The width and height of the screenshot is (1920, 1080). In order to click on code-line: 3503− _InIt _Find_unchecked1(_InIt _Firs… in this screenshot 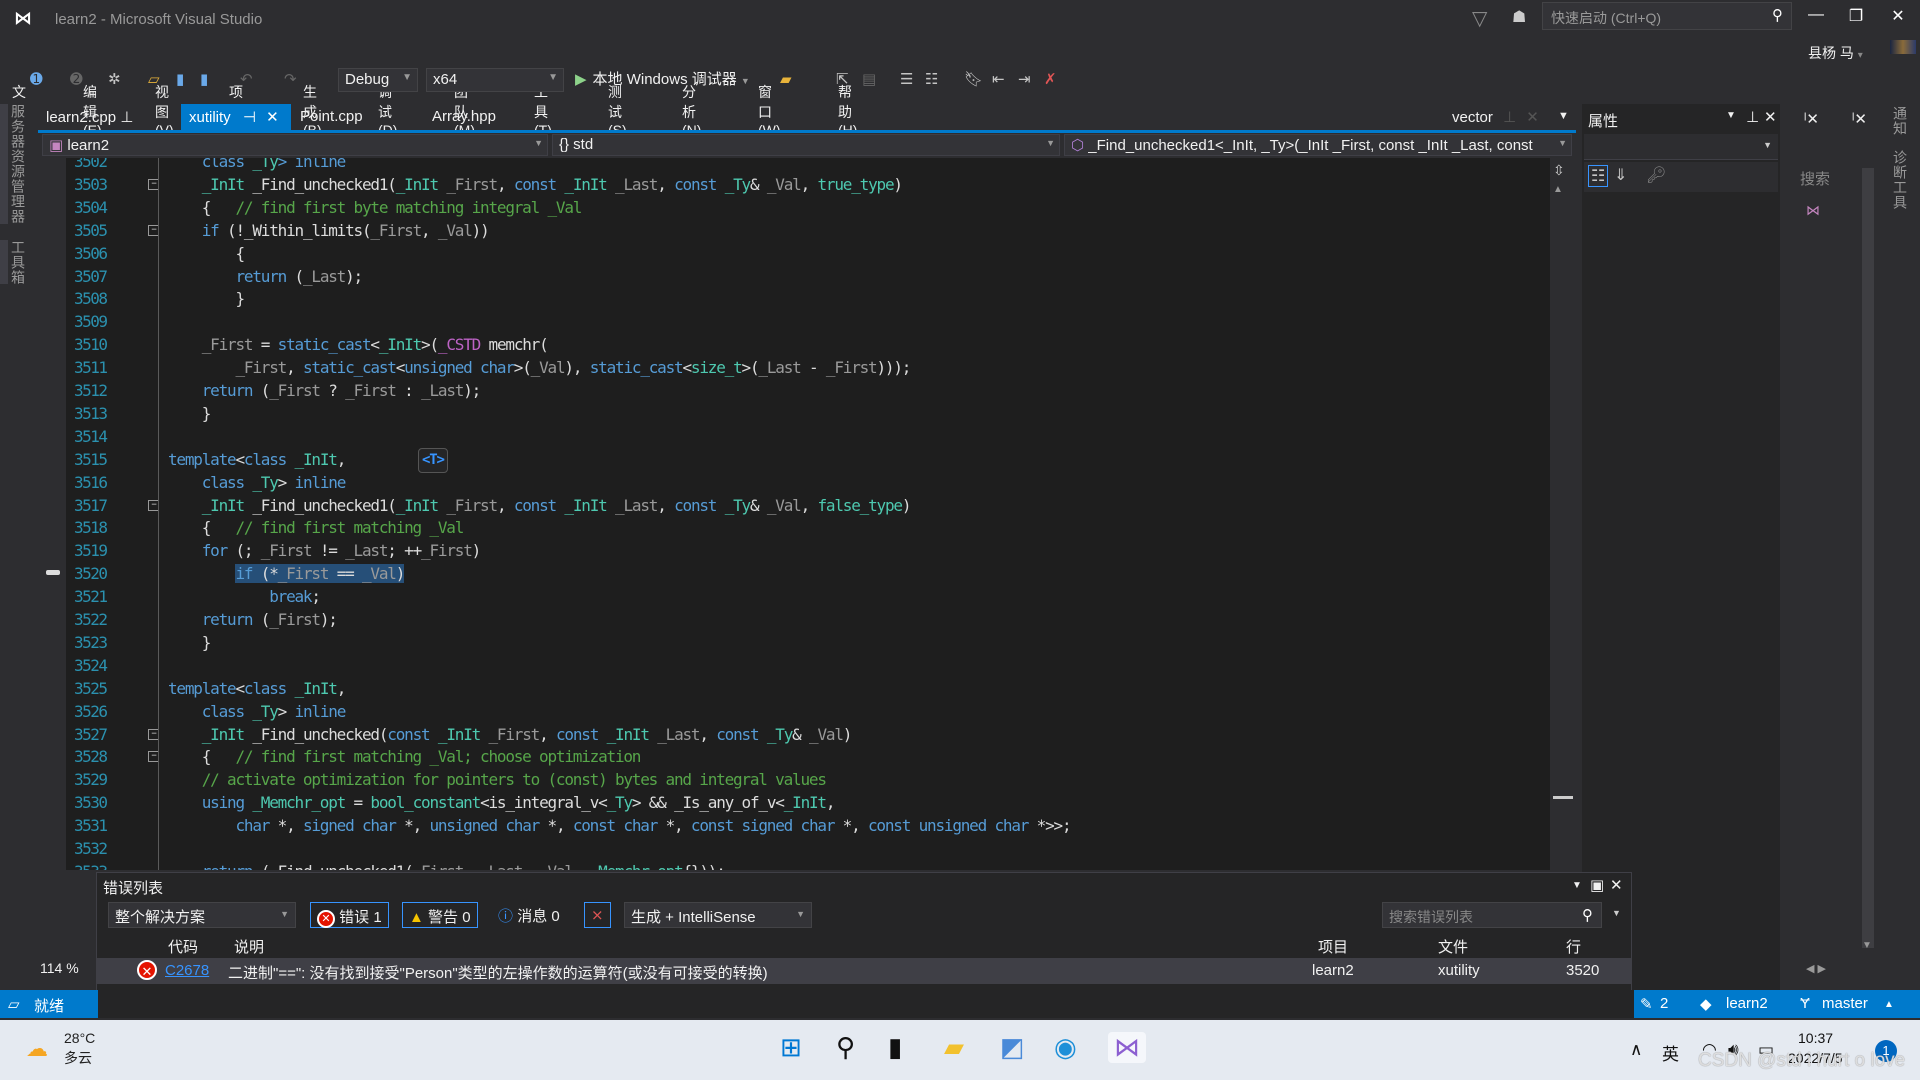, I will do `click(788, 184)`.